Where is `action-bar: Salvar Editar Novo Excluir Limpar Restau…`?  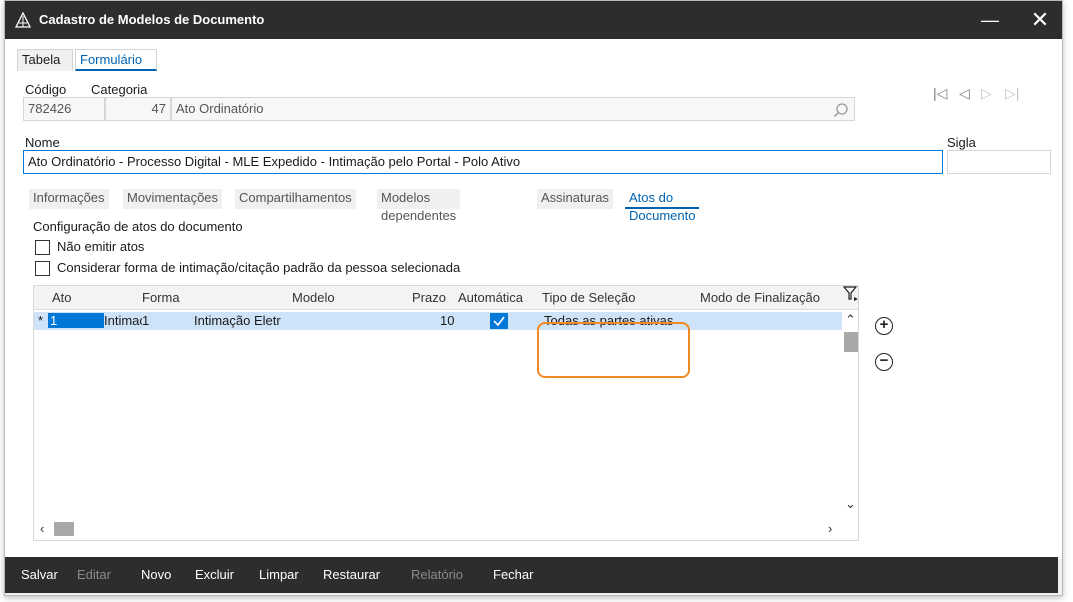
action-bar: Salvar Editar Novo Excluir Limpar Restau… is located at coordinates (531, 575).